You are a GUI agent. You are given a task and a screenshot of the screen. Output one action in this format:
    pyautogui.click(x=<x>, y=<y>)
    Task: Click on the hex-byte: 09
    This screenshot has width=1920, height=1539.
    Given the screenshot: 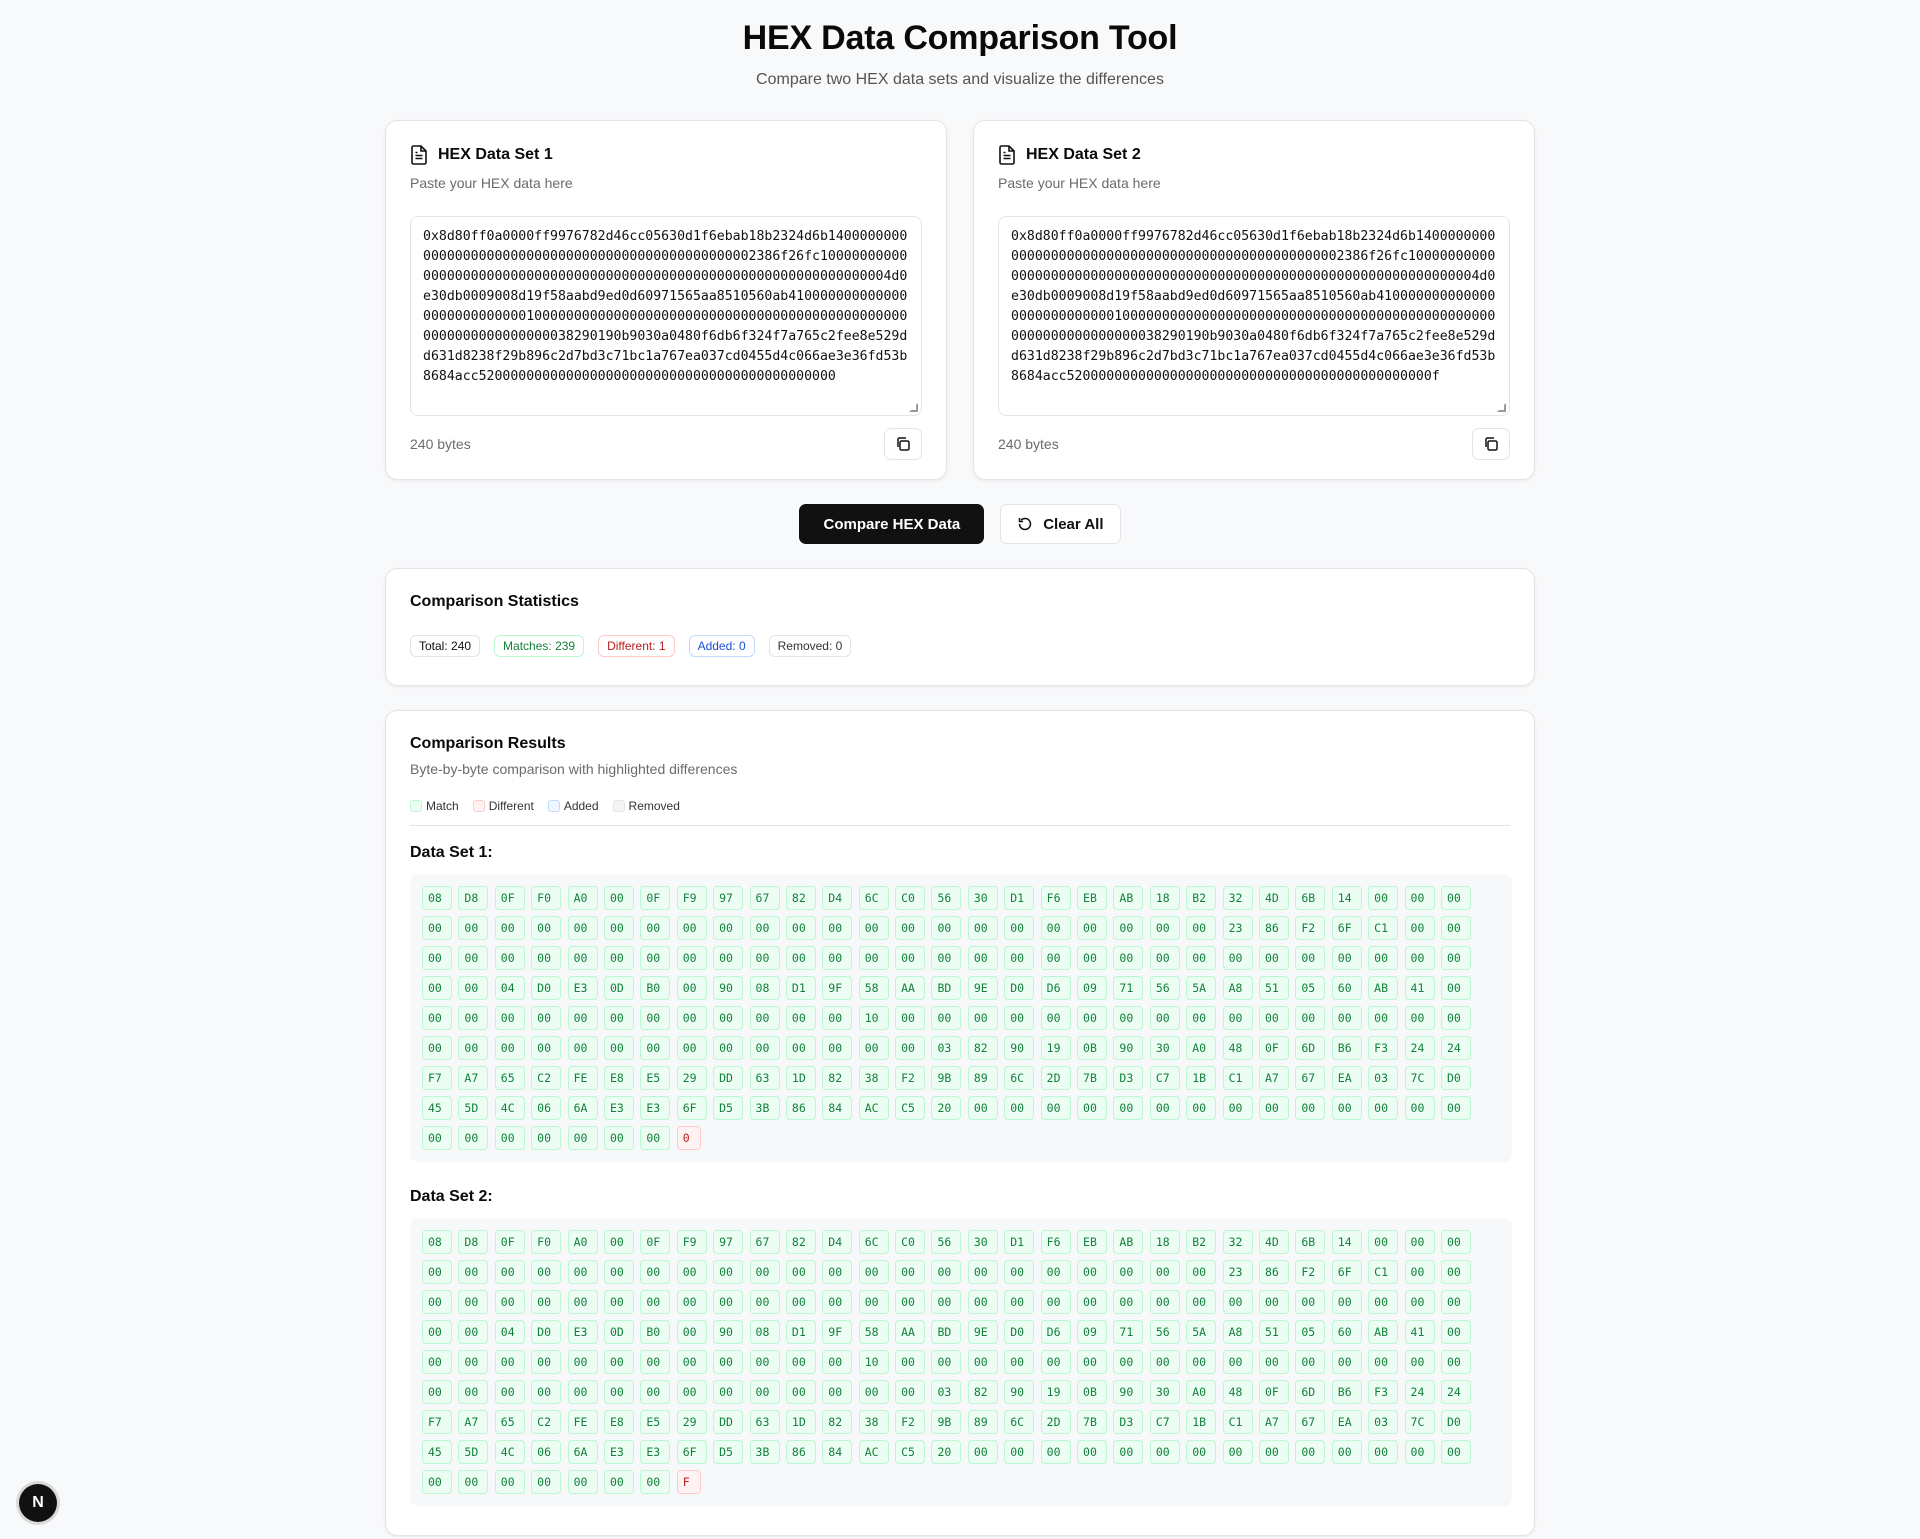 What is the action you would take?
    pyautogui.click(x=1092, y=988)
    